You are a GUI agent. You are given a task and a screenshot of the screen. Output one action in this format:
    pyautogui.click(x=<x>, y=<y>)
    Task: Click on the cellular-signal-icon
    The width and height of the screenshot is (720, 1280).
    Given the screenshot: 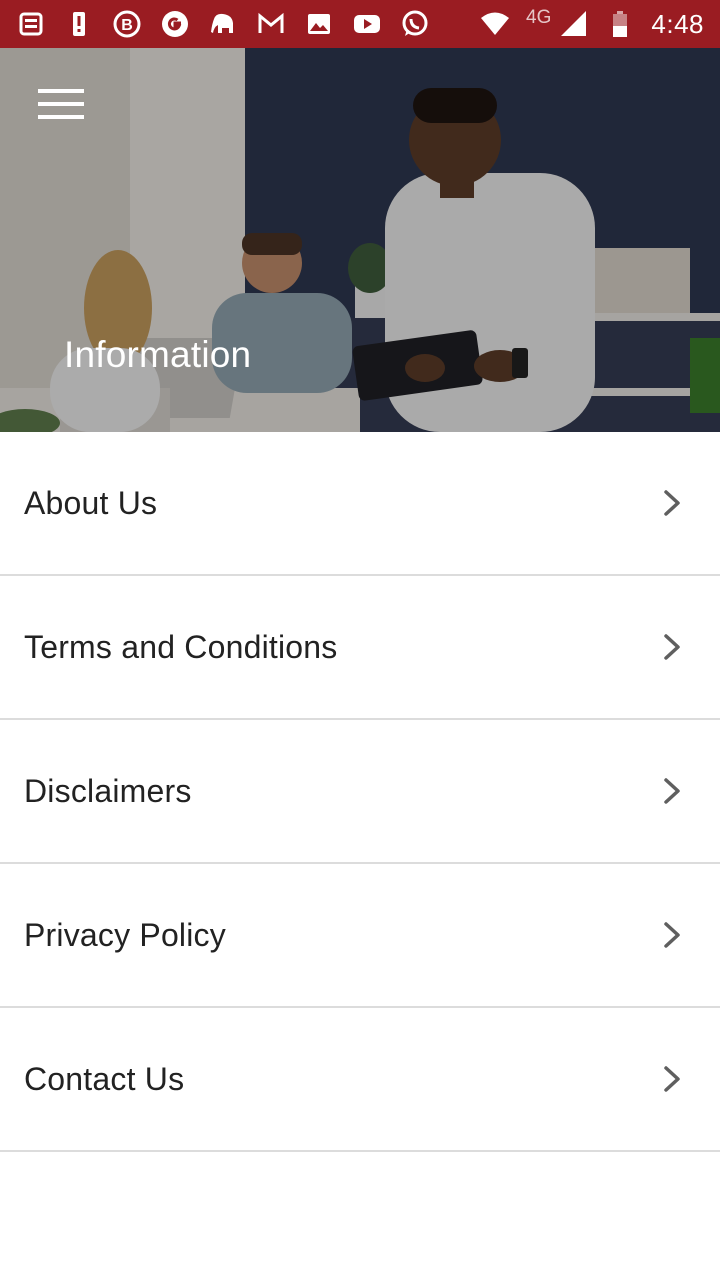 What is the action you would take?
    pyautogui.click(x=574, y=24)
    